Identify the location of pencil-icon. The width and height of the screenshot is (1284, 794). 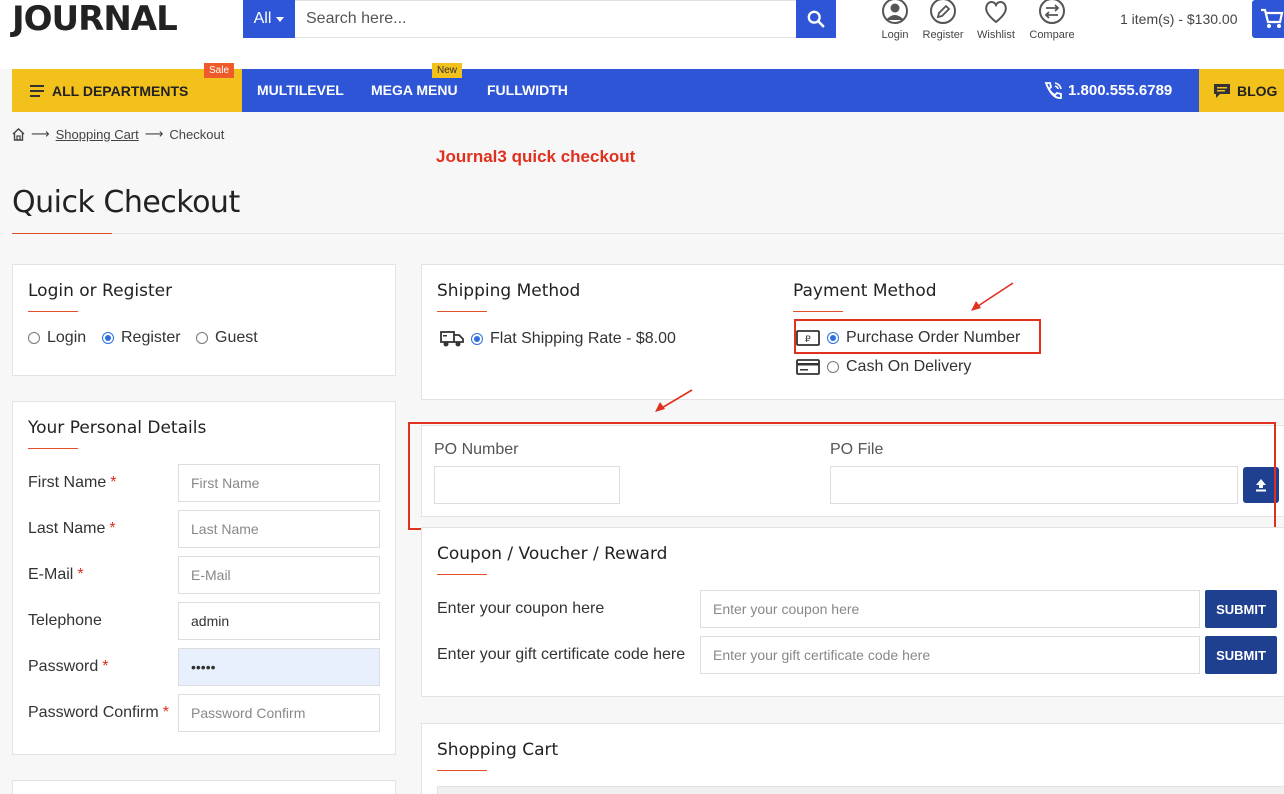
(943, 12).